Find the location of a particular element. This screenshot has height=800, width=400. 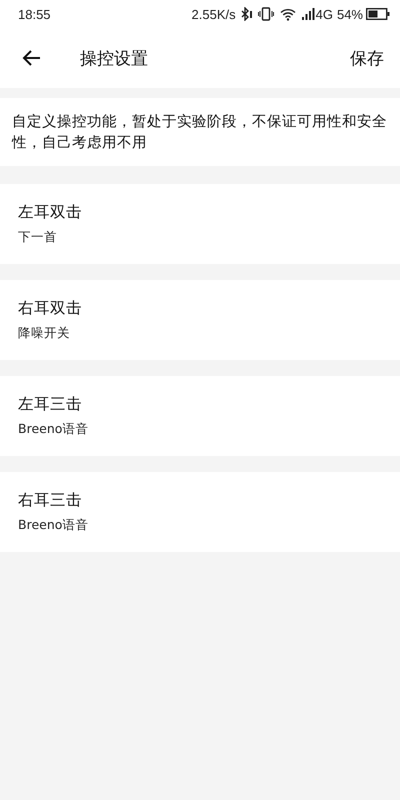

battery-icon is located at coordinates (378, 14).